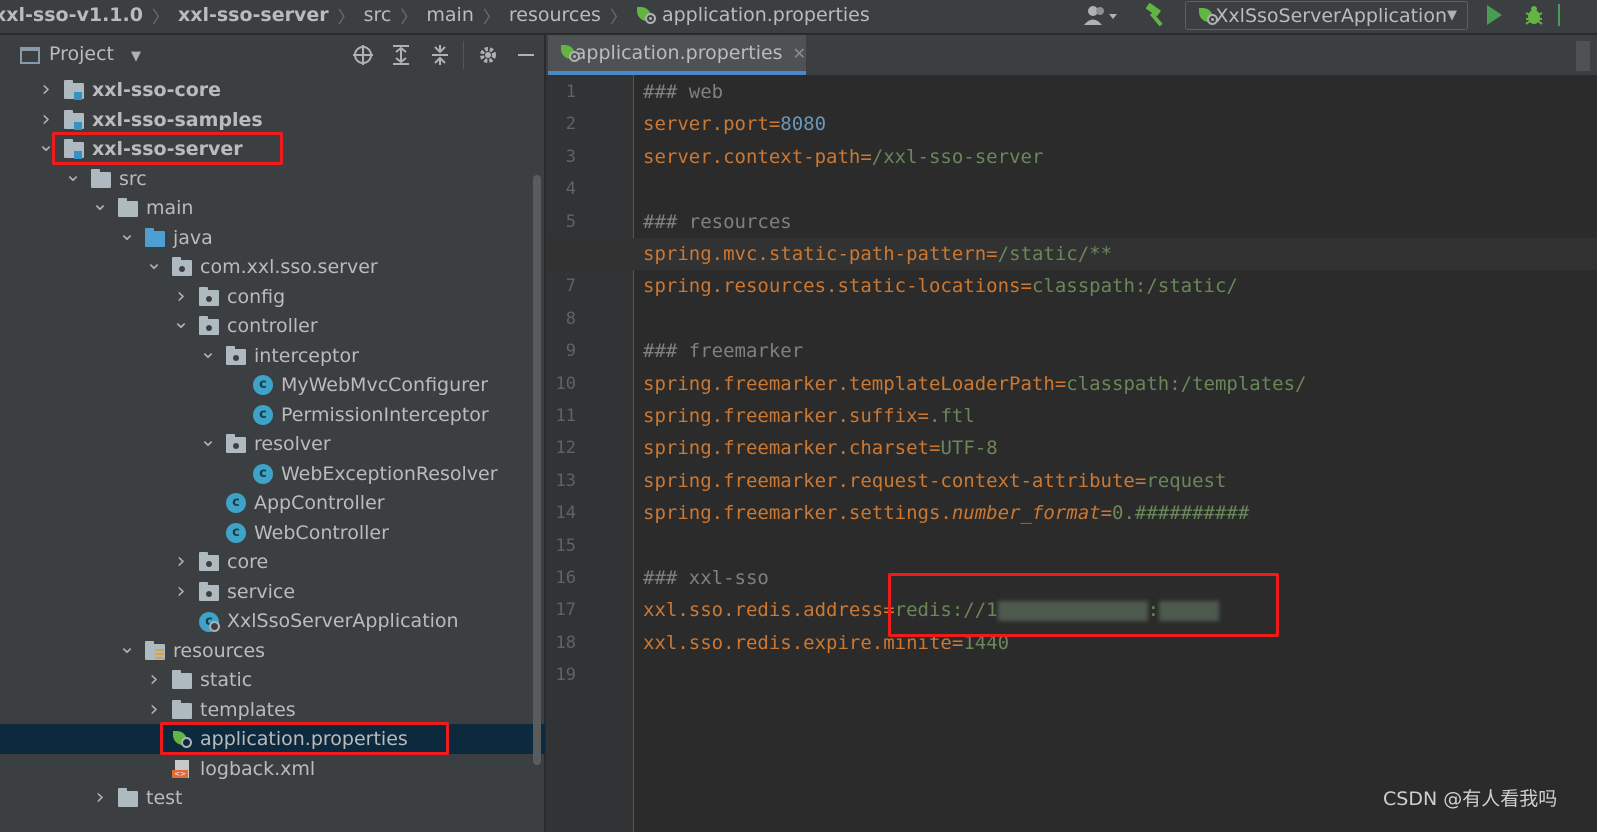 This screenshot has width=1597, height=832. What do you see at coordinates (157, 90) in the screenshot?
I see `tree-item-label: xxl-sso-core` at bounding box center [157, 90].